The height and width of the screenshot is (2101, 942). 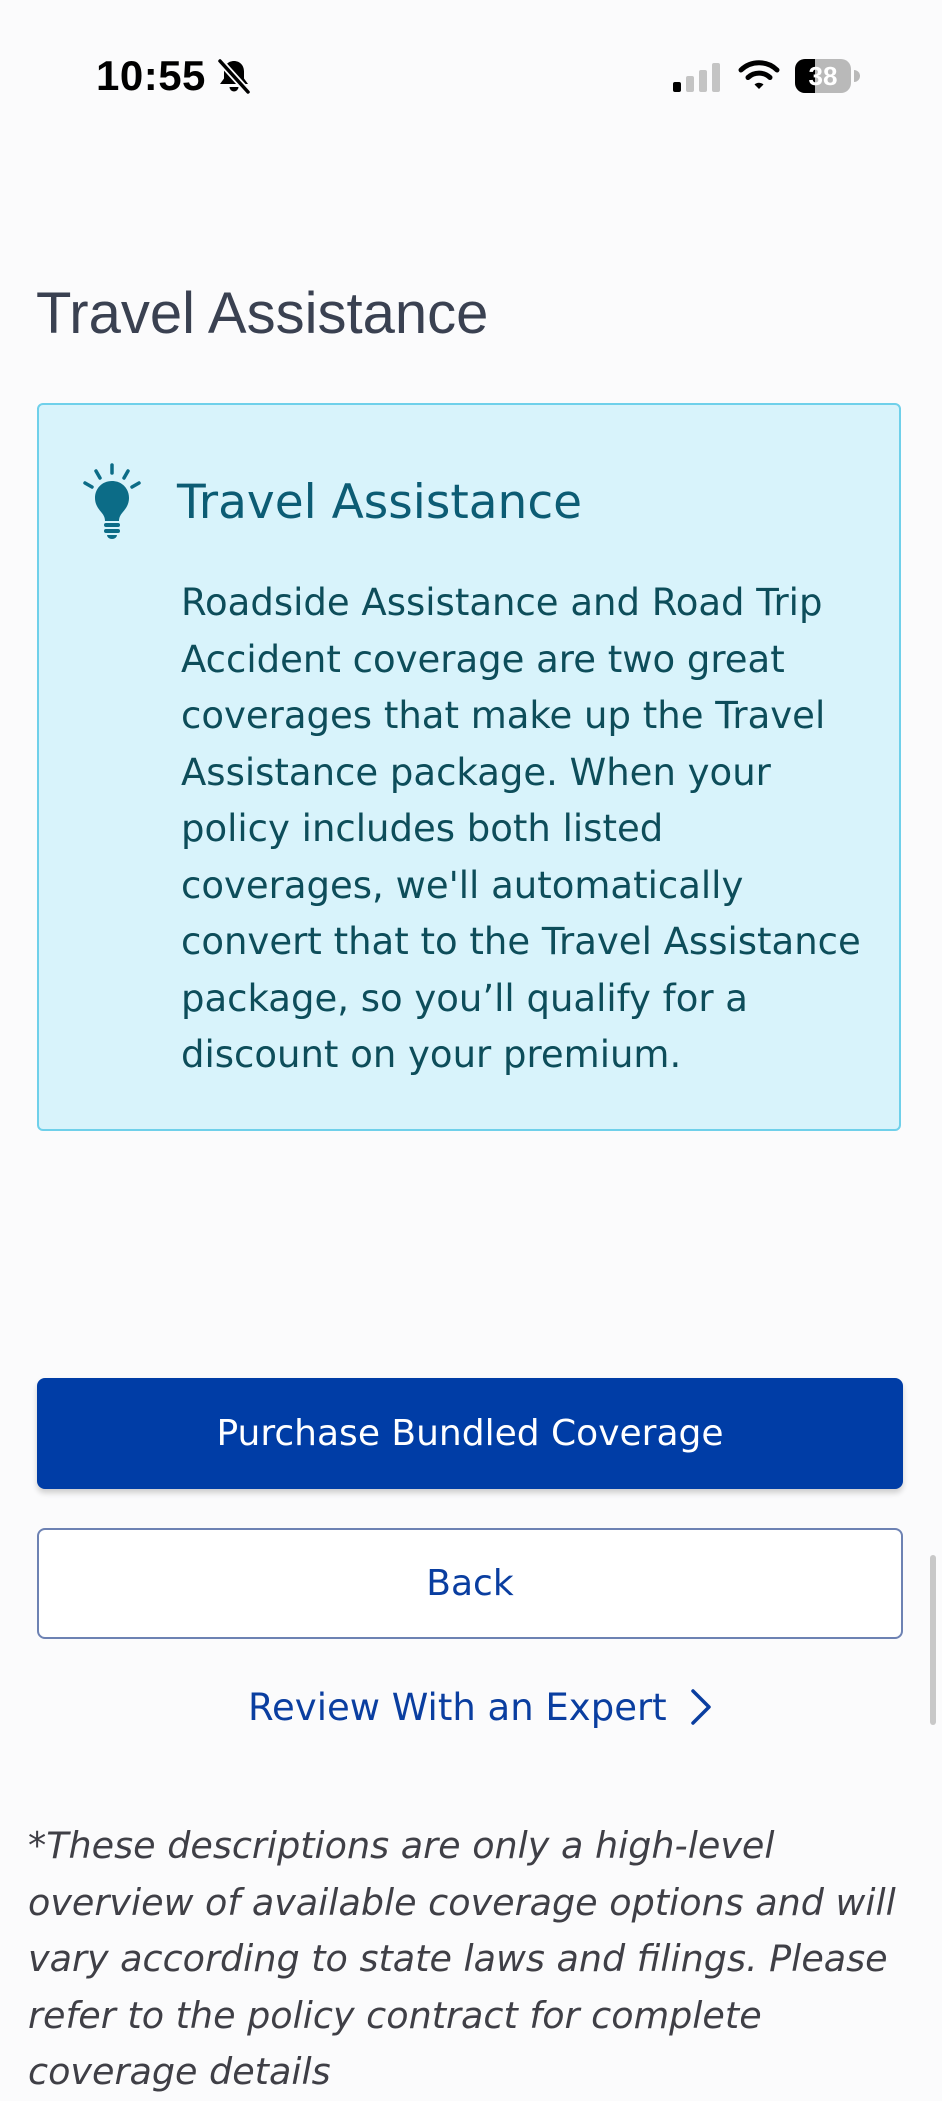 I want to click on lightbulb-icon, so click(x=112, y=501).